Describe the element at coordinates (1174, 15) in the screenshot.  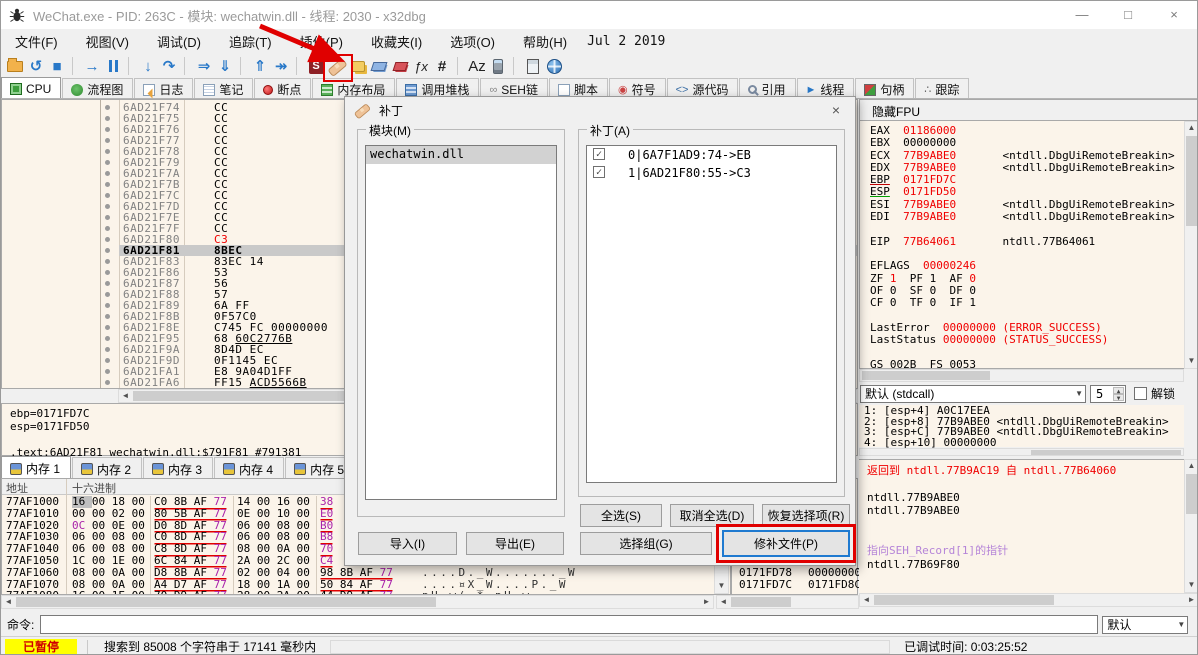
I see `close-button: ×` at that location.